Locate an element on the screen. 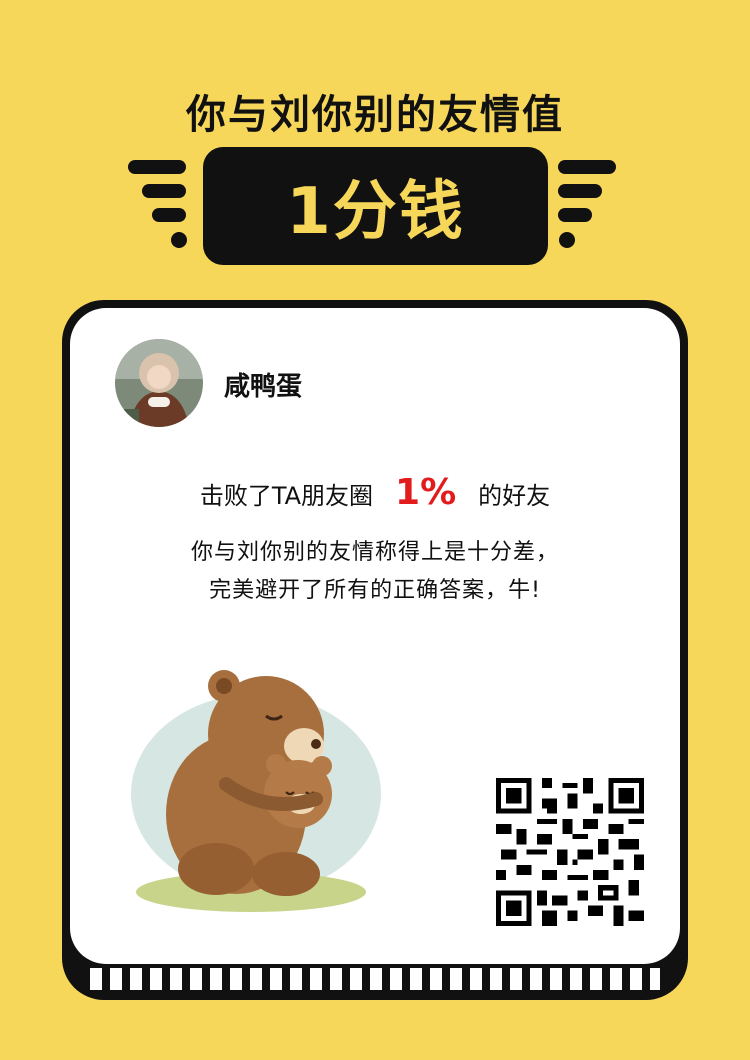  speed-lines-left-icon is located at coordinates (157, 204).